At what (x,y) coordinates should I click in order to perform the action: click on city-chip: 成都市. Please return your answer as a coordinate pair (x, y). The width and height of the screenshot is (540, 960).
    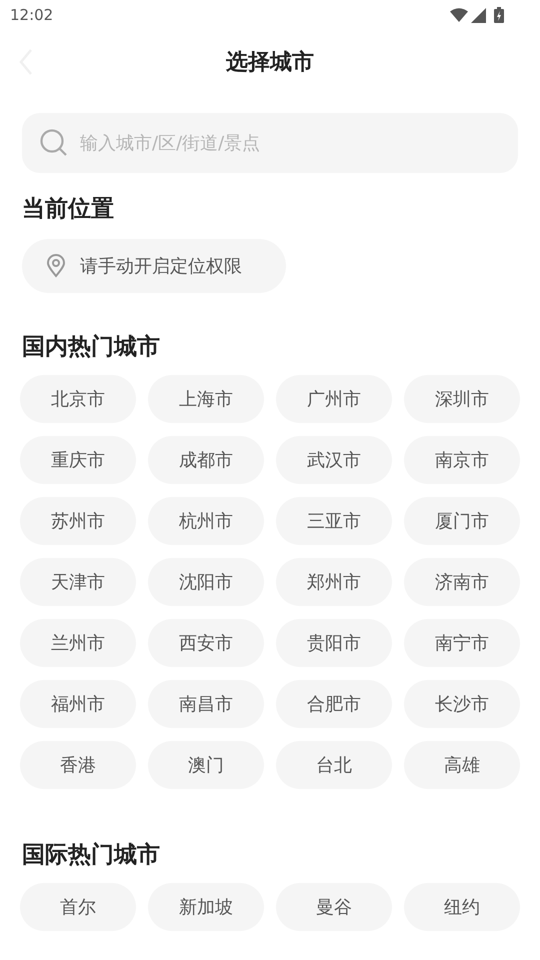
    Looking at the image, I should click on (206, 460).